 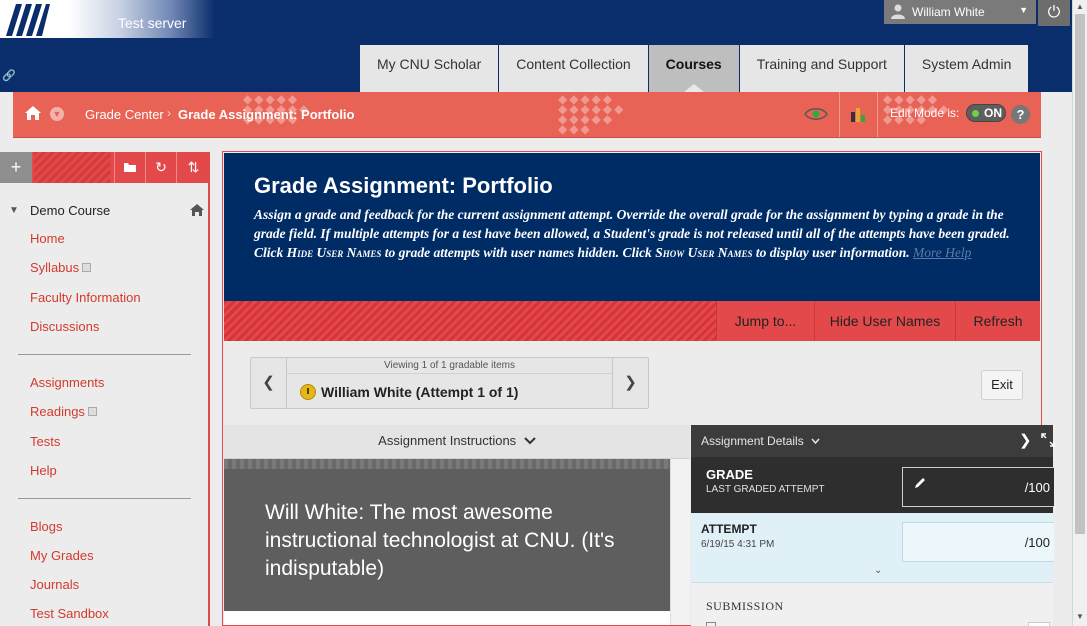 I want to click on more-help-link: More Help, so click(x=942, y=252).